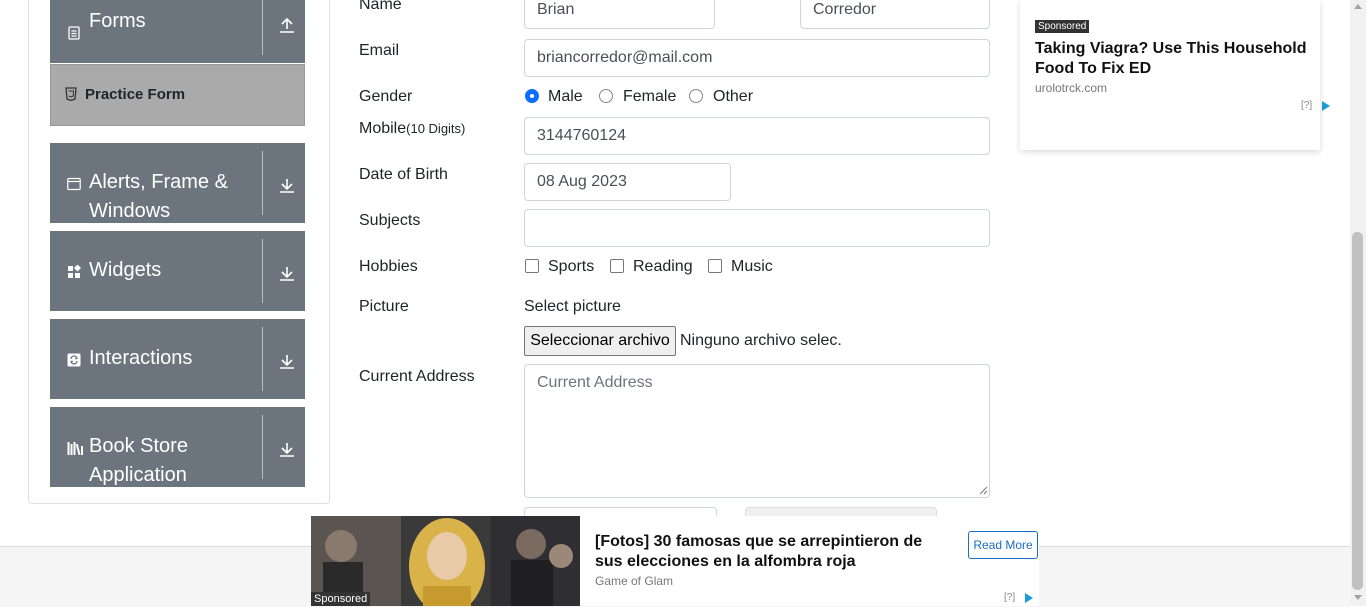 Image resolution: width=1366 pixels, height=607 pixels. I want to click on email-field: briancorredor@mail.com, so click(757, 58).